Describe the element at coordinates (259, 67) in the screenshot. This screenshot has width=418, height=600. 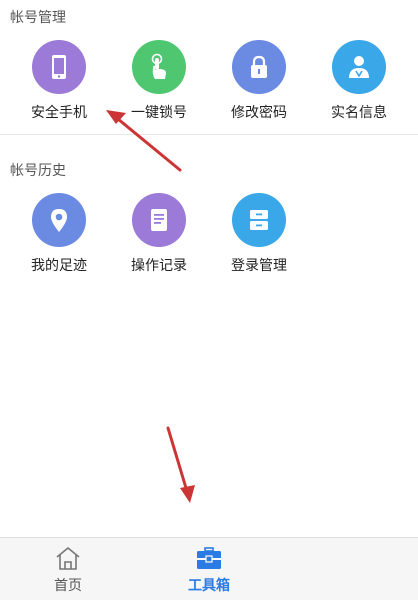
I see `lock-icon` at that location.